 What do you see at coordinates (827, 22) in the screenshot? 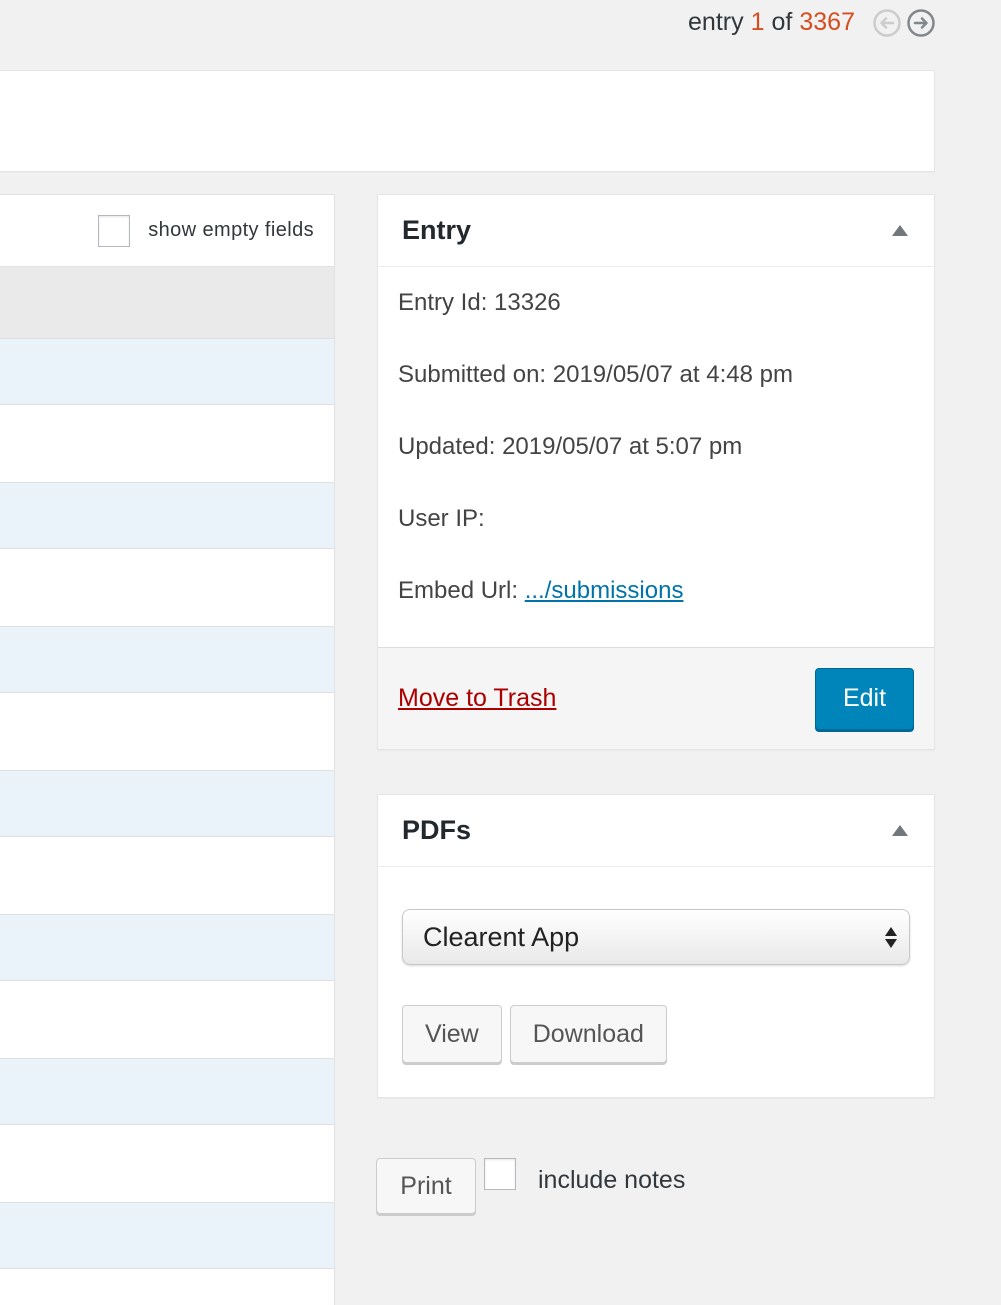
I see `total-entry-count: 3367` at bounding box center [827, 22].